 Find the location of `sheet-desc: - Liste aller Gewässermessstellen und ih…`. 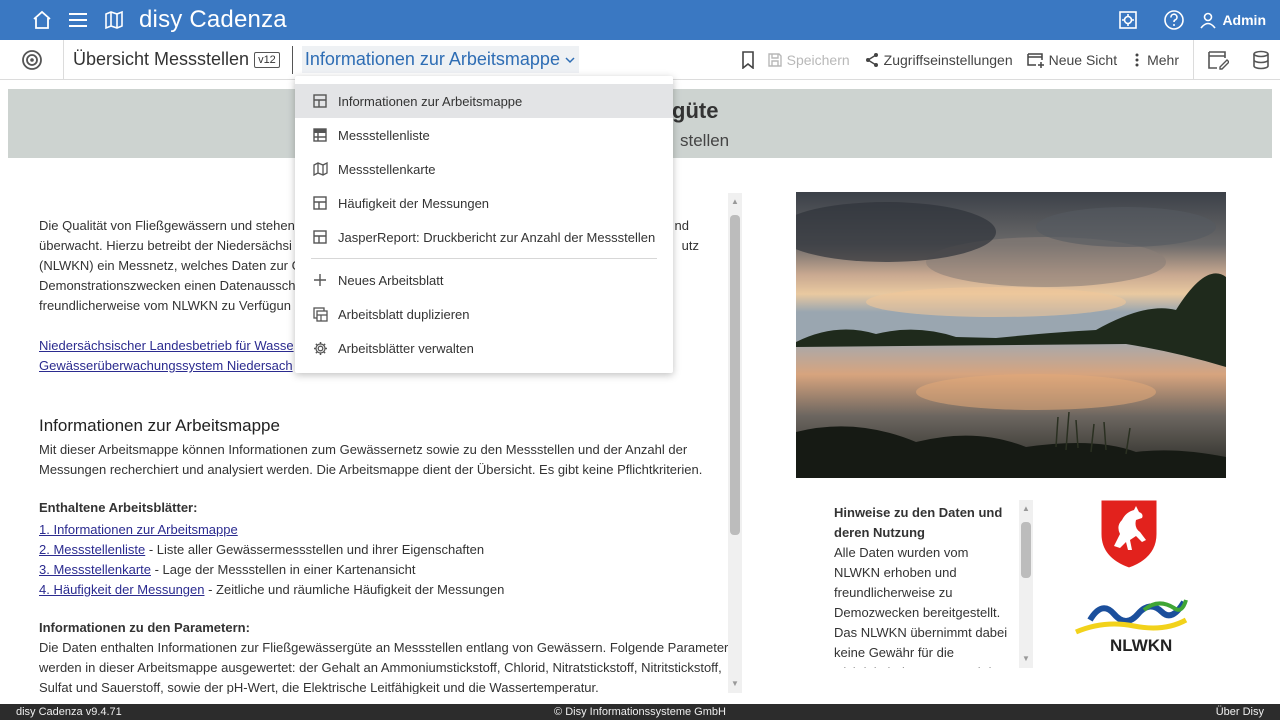

sheet-desc: - Liste aller Gewässermessstellen und ih… is located at coordinates (315, 549).